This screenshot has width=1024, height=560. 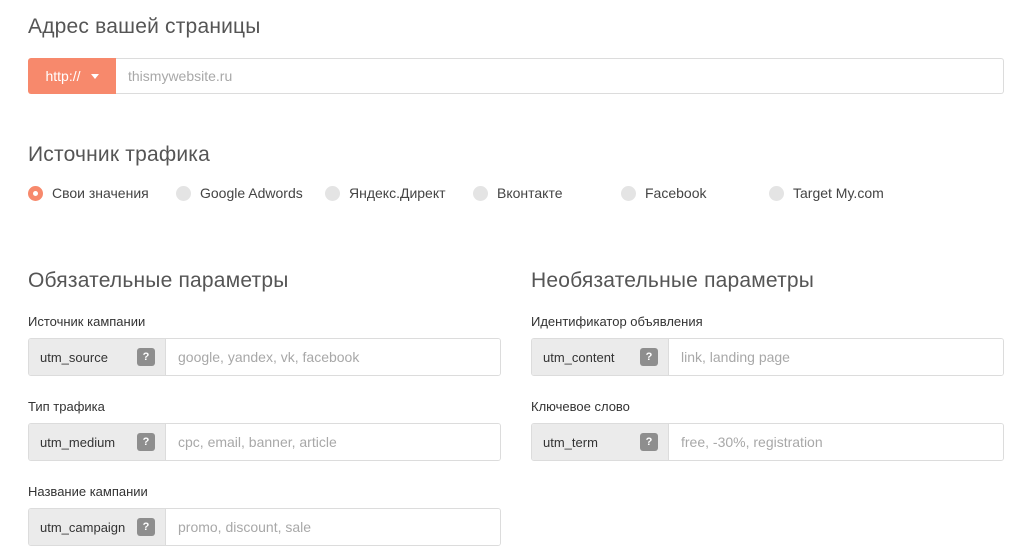 What do you see at coordinates (530, 193) in the screenshot?
I see `radio-label: Вконтакте` at bounding box center [530, 193].